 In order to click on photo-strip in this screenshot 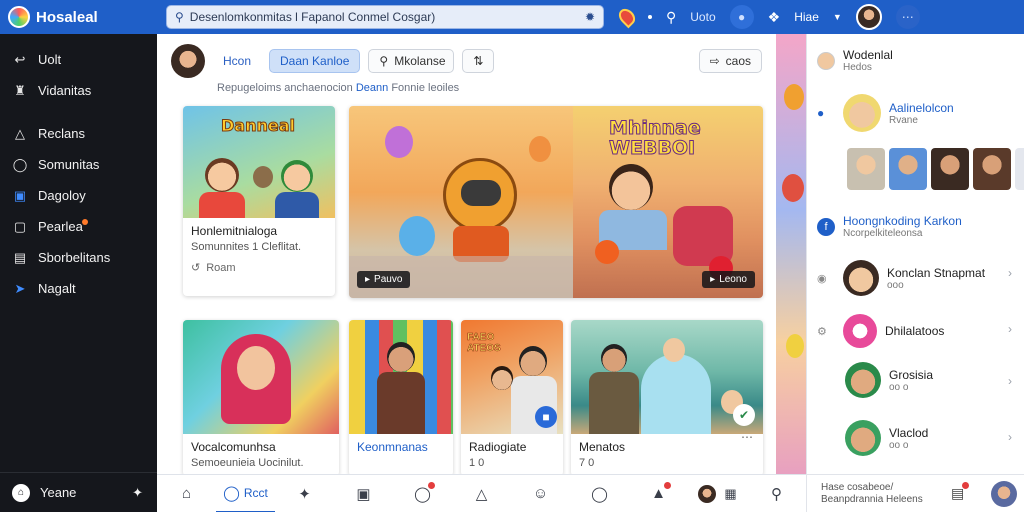, I will do `click(935, 169)`.